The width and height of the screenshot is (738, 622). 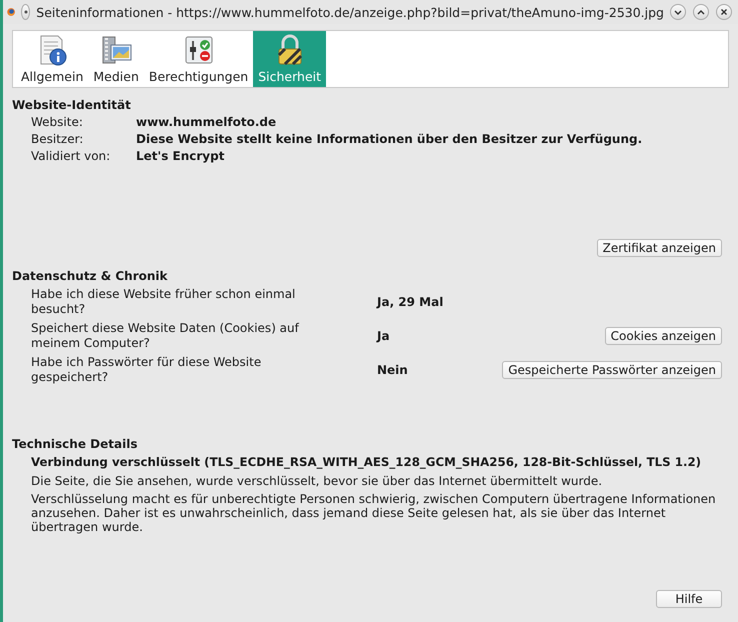 I want to click on help-button: Hilfe, so click(x=689, y=599).